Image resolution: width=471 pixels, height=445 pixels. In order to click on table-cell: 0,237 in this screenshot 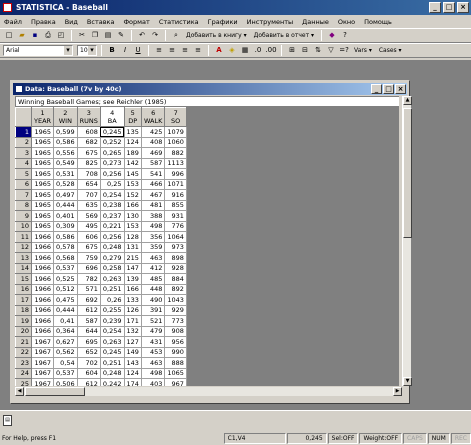, I will do `click(112, 216)`.